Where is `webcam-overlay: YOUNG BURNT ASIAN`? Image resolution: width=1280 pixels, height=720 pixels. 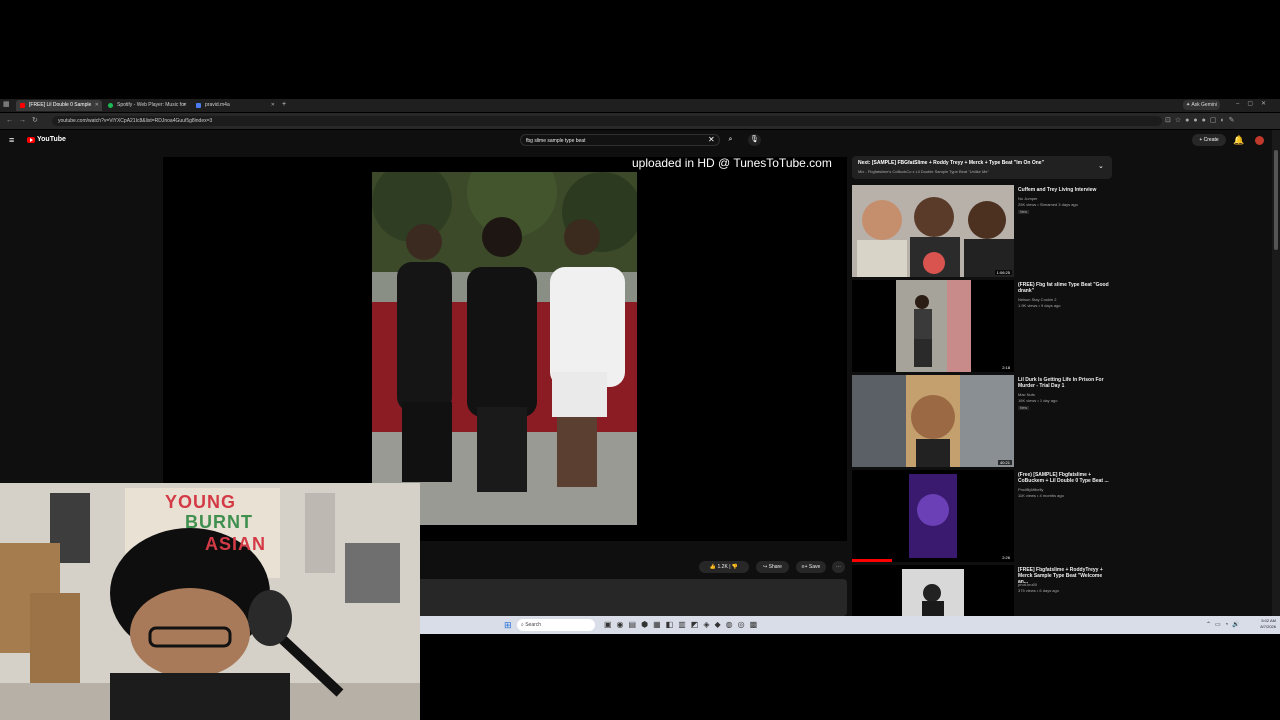
webcam-overlay: YOUNG BURNT ASIAN is located at coordinates (210, 601).